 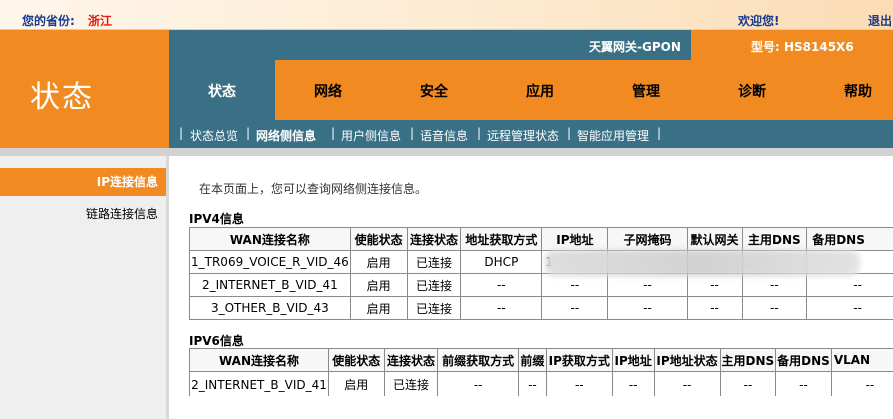 I want to click on model-box: 型号: HS8145X6, so click(x=792, y=45).